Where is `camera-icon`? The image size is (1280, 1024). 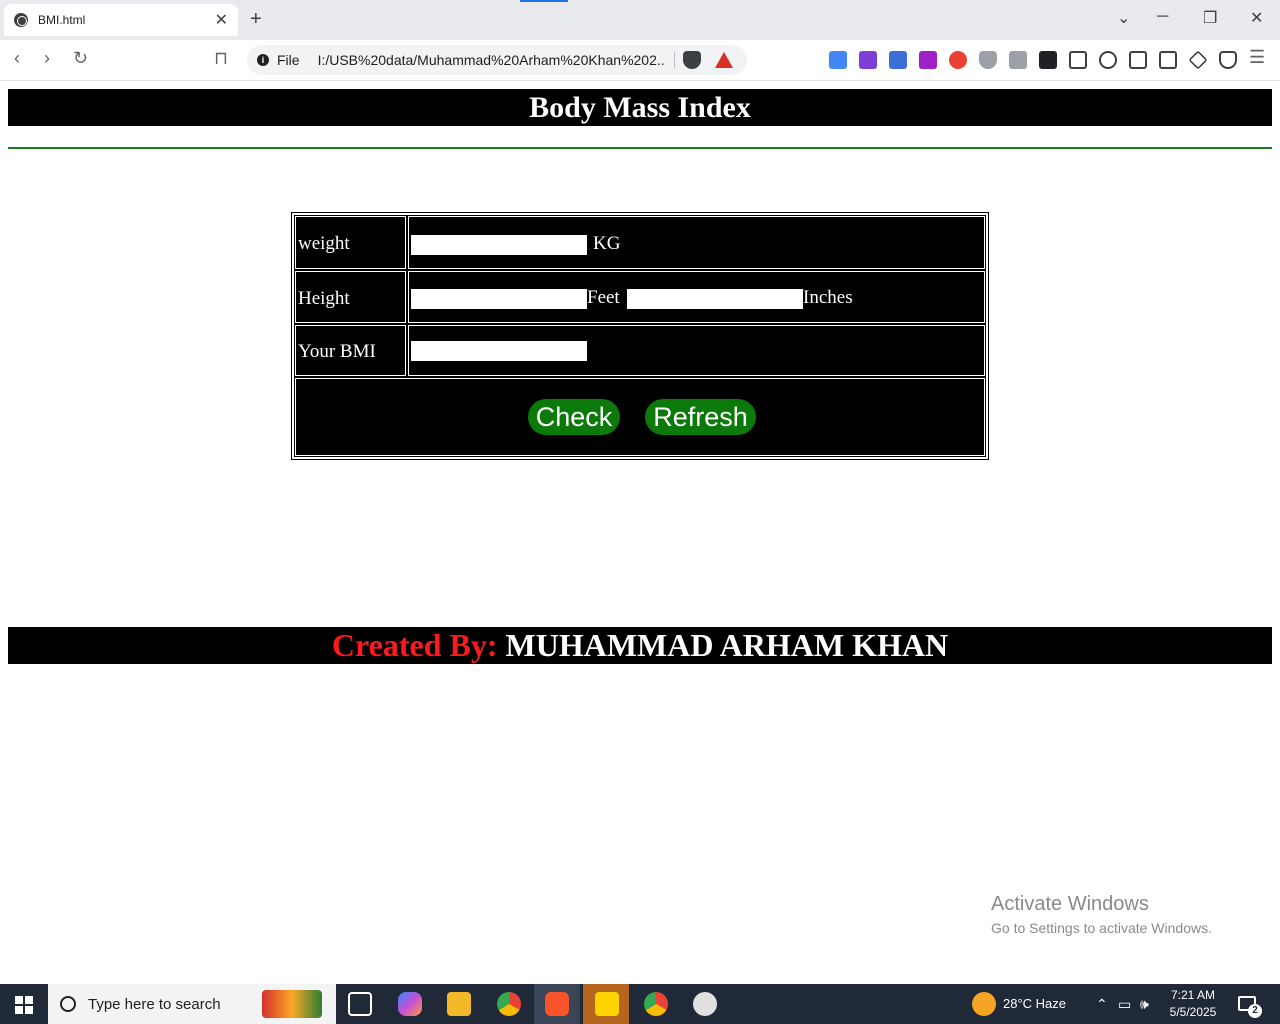
camera-icon is located at coordinates (1018, 60).